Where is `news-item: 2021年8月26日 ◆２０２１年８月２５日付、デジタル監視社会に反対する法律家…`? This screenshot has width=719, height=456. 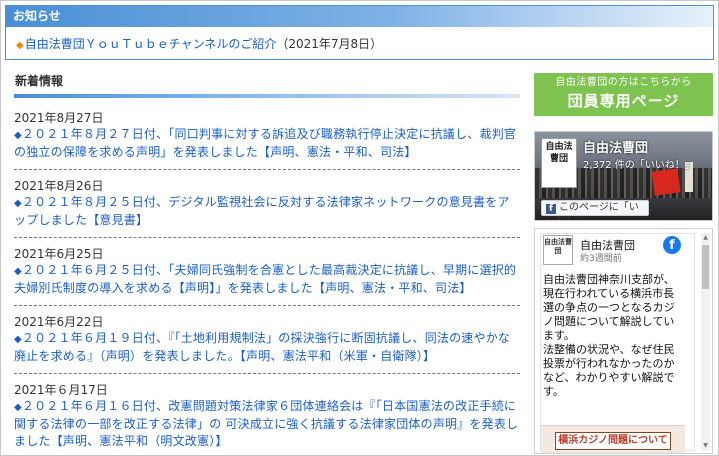
news-item: 2021年8月26日 ◆２０２１年８月２５日付、デジタル監視社会に反対する法律家… is located at coordinates (267, 208).